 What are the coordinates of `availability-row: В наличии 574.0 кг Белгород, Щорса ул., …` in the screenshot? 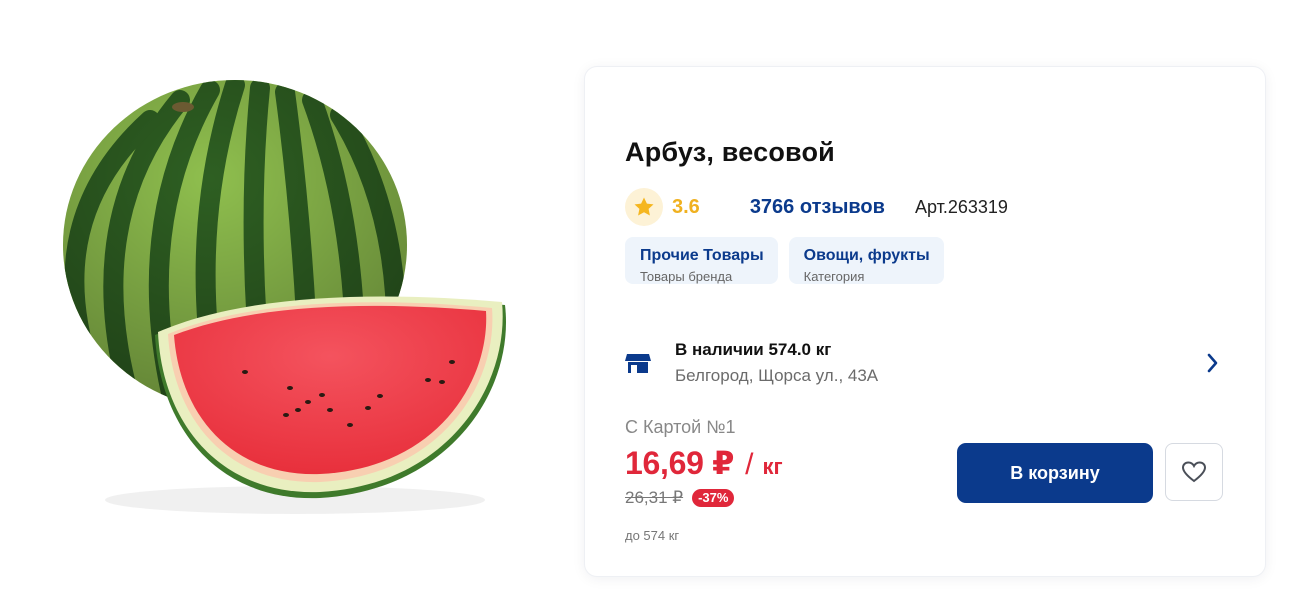 It's located at (930, 364).